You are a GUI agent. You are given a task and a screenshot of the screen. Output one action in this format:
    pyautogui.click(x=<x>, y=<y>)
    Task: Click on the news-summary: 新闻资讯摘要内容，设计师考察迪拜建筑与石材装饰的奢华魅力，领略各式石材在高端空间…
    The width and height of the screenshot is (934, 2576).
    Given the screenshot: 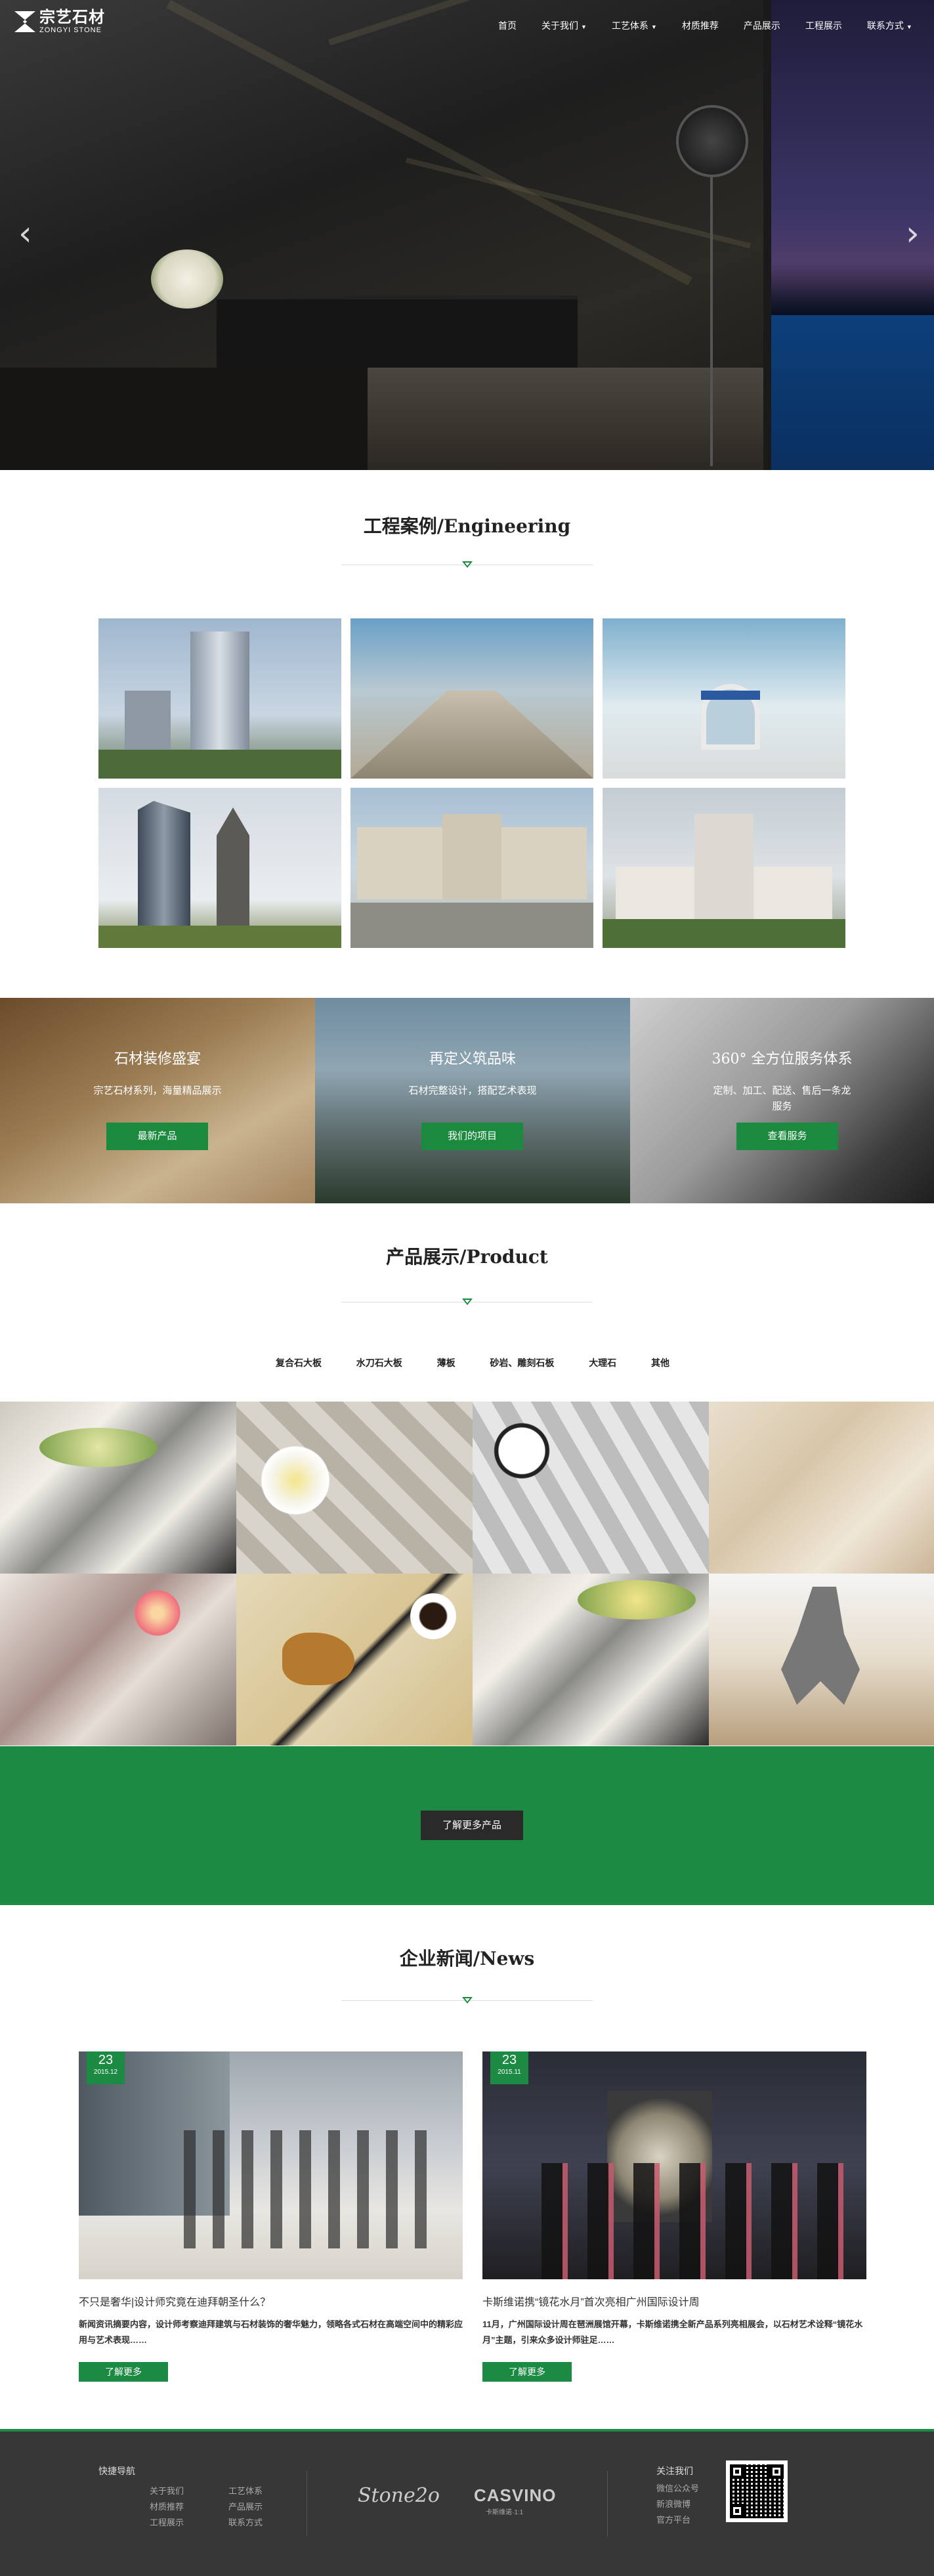 What is the action you would take?
    pyautogui.click(x=271, y=2332)
    